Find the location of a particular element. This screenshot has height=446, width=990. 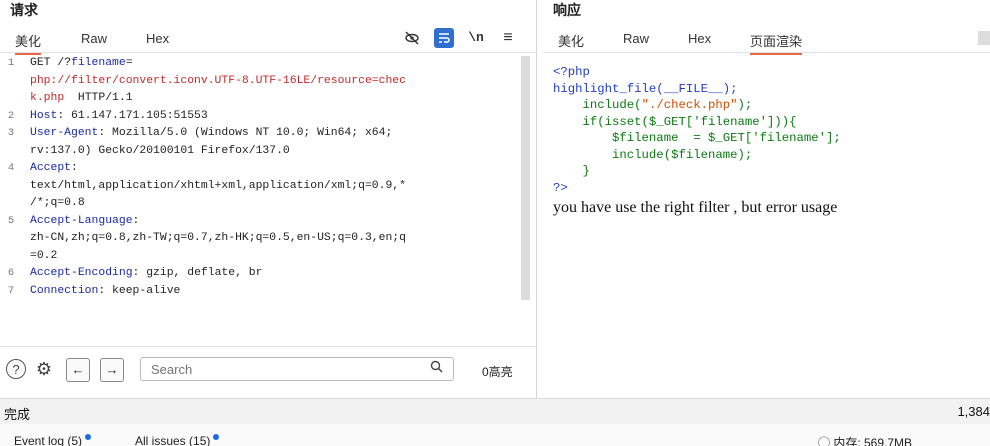

php-source-line: ?> is located at coordinates (697, 188).